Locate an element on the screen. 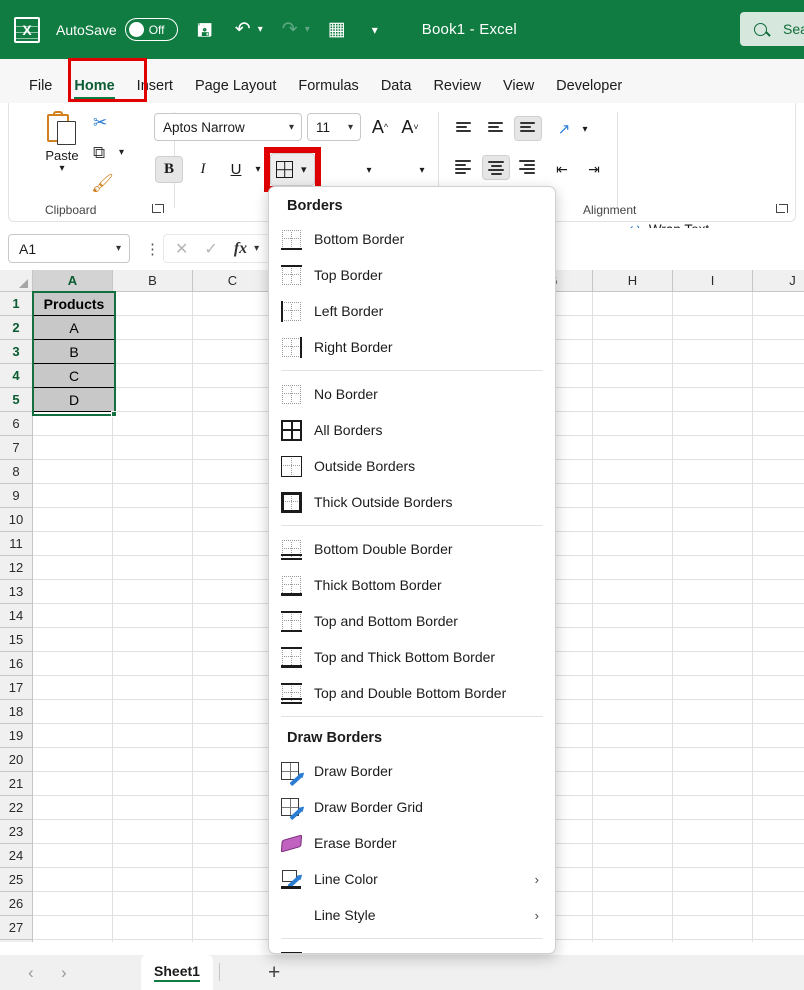 The width and height of the screenshot is (804, 990). cell-I18 is located at coordinates (713, 712).